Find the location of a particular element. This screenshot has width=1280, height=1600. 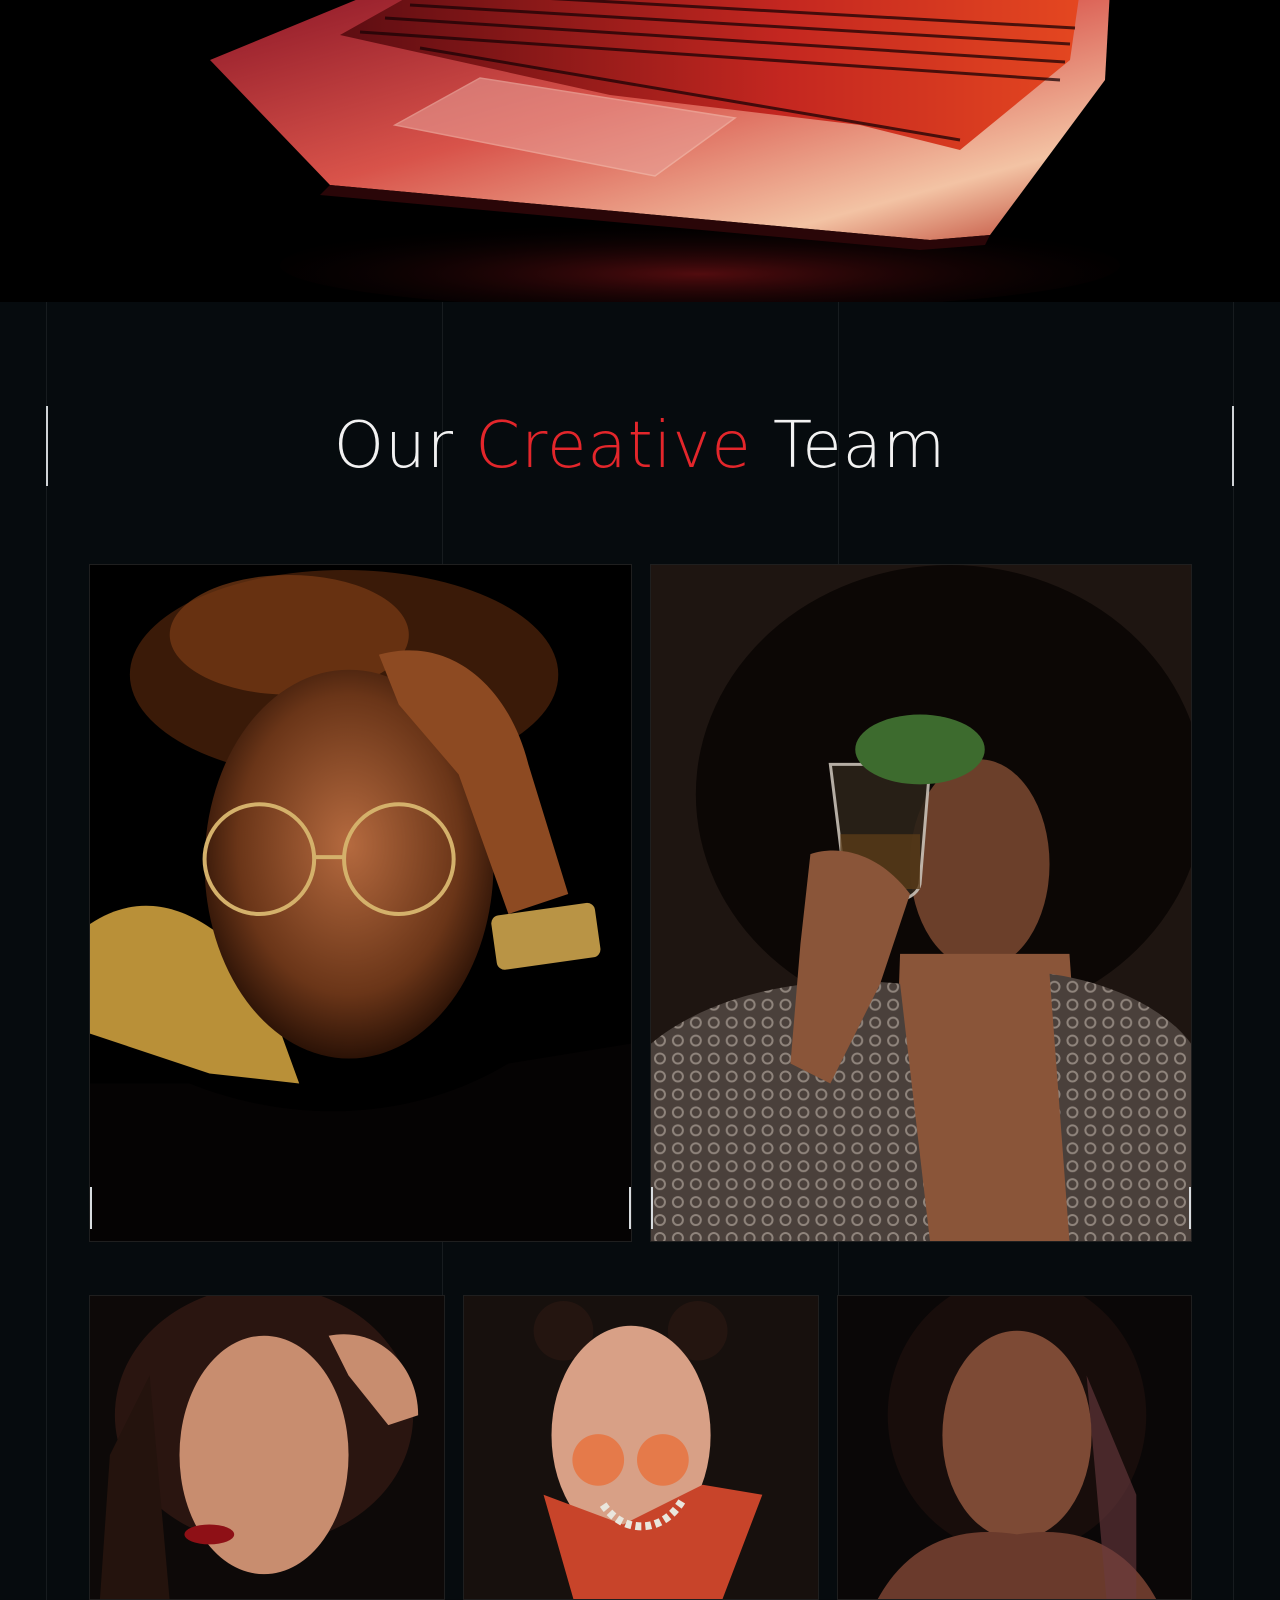

heading-accent-text: Creative is located at coordinates (613, 446).